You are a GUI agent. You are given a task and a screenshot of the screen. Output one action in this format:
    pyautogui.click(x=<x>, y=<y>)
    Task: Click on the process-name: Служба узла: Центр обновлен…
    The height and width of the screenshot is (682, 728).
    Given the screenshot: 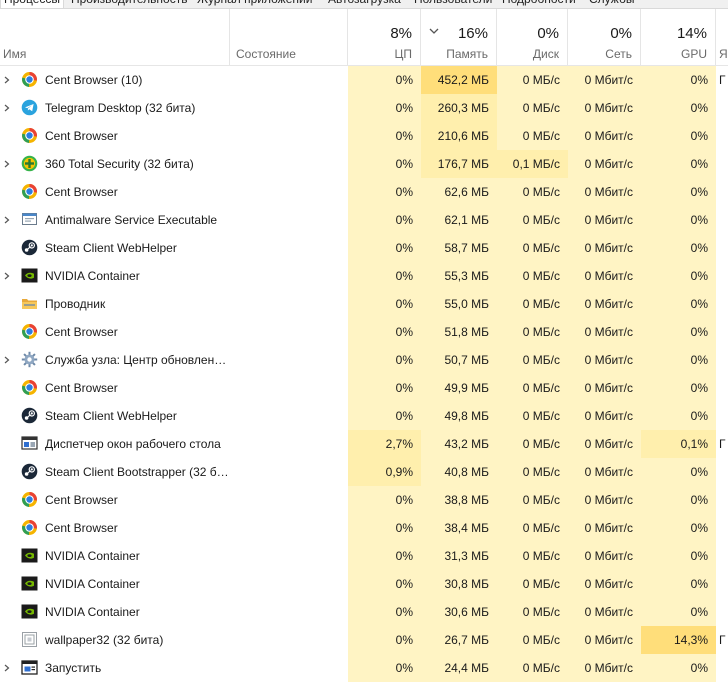 What is the action you would take?
    pyautogui.click(x=136, y=360)
    